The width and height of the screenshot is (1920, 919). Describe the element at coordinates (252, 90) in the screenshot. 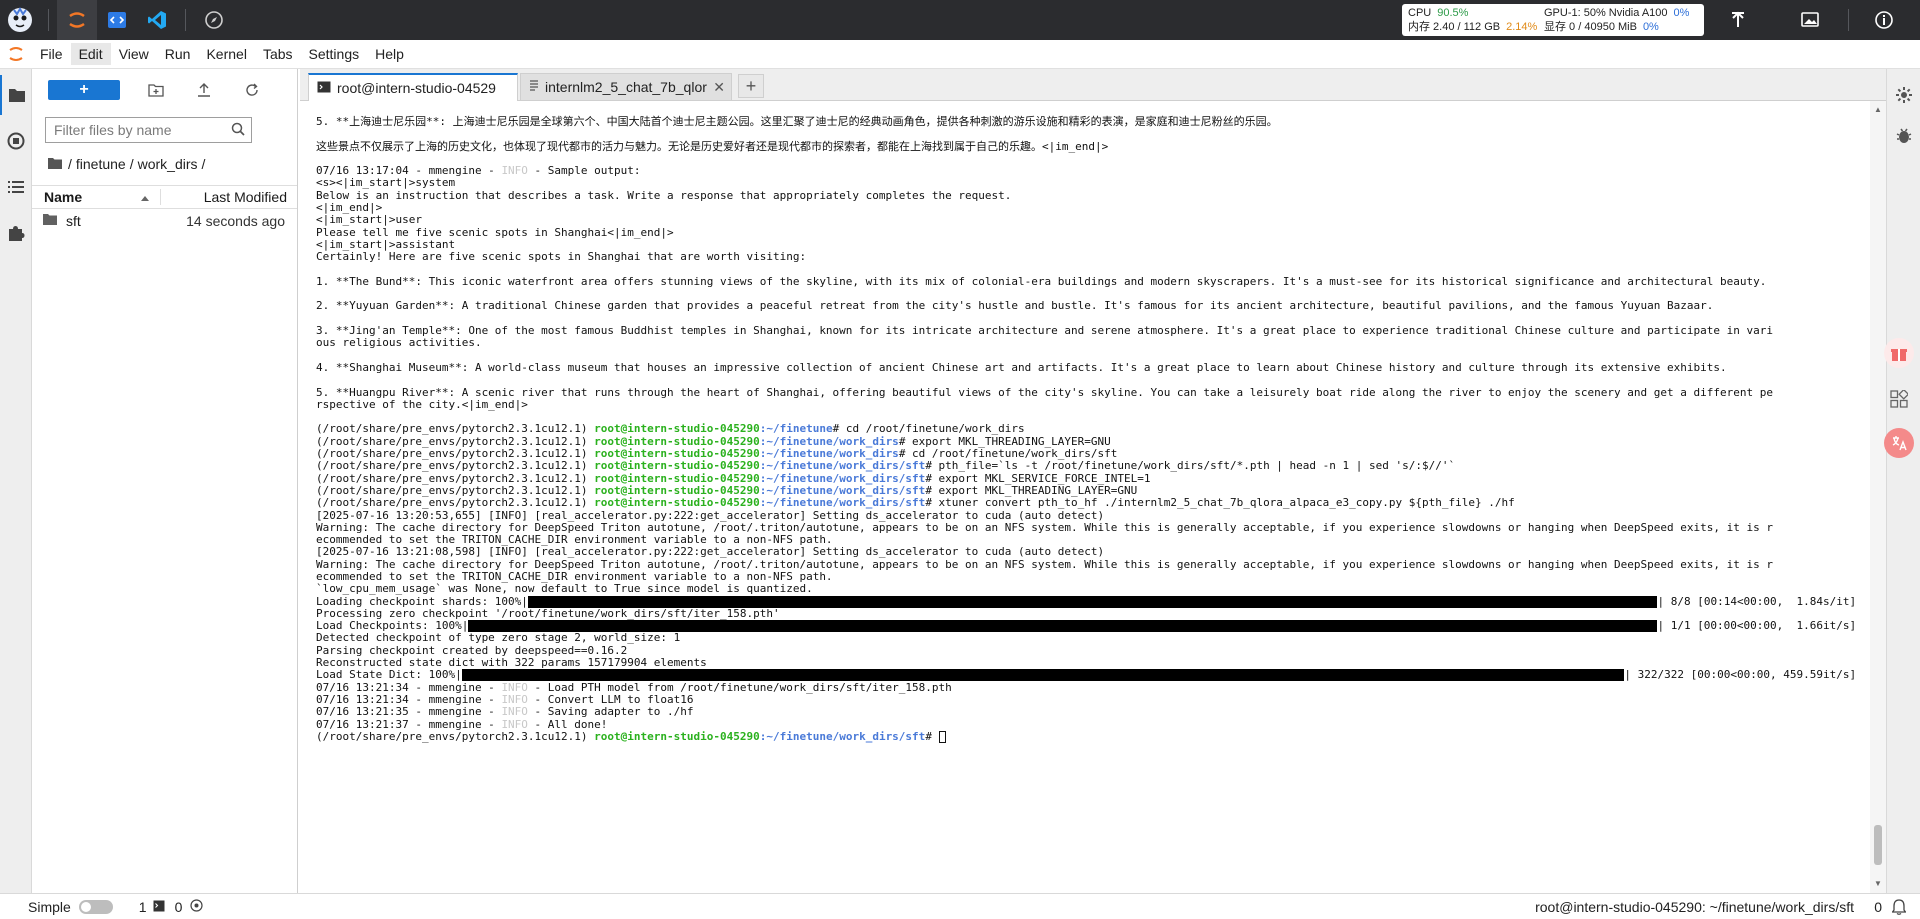

I see `refresh-icon` at that location.